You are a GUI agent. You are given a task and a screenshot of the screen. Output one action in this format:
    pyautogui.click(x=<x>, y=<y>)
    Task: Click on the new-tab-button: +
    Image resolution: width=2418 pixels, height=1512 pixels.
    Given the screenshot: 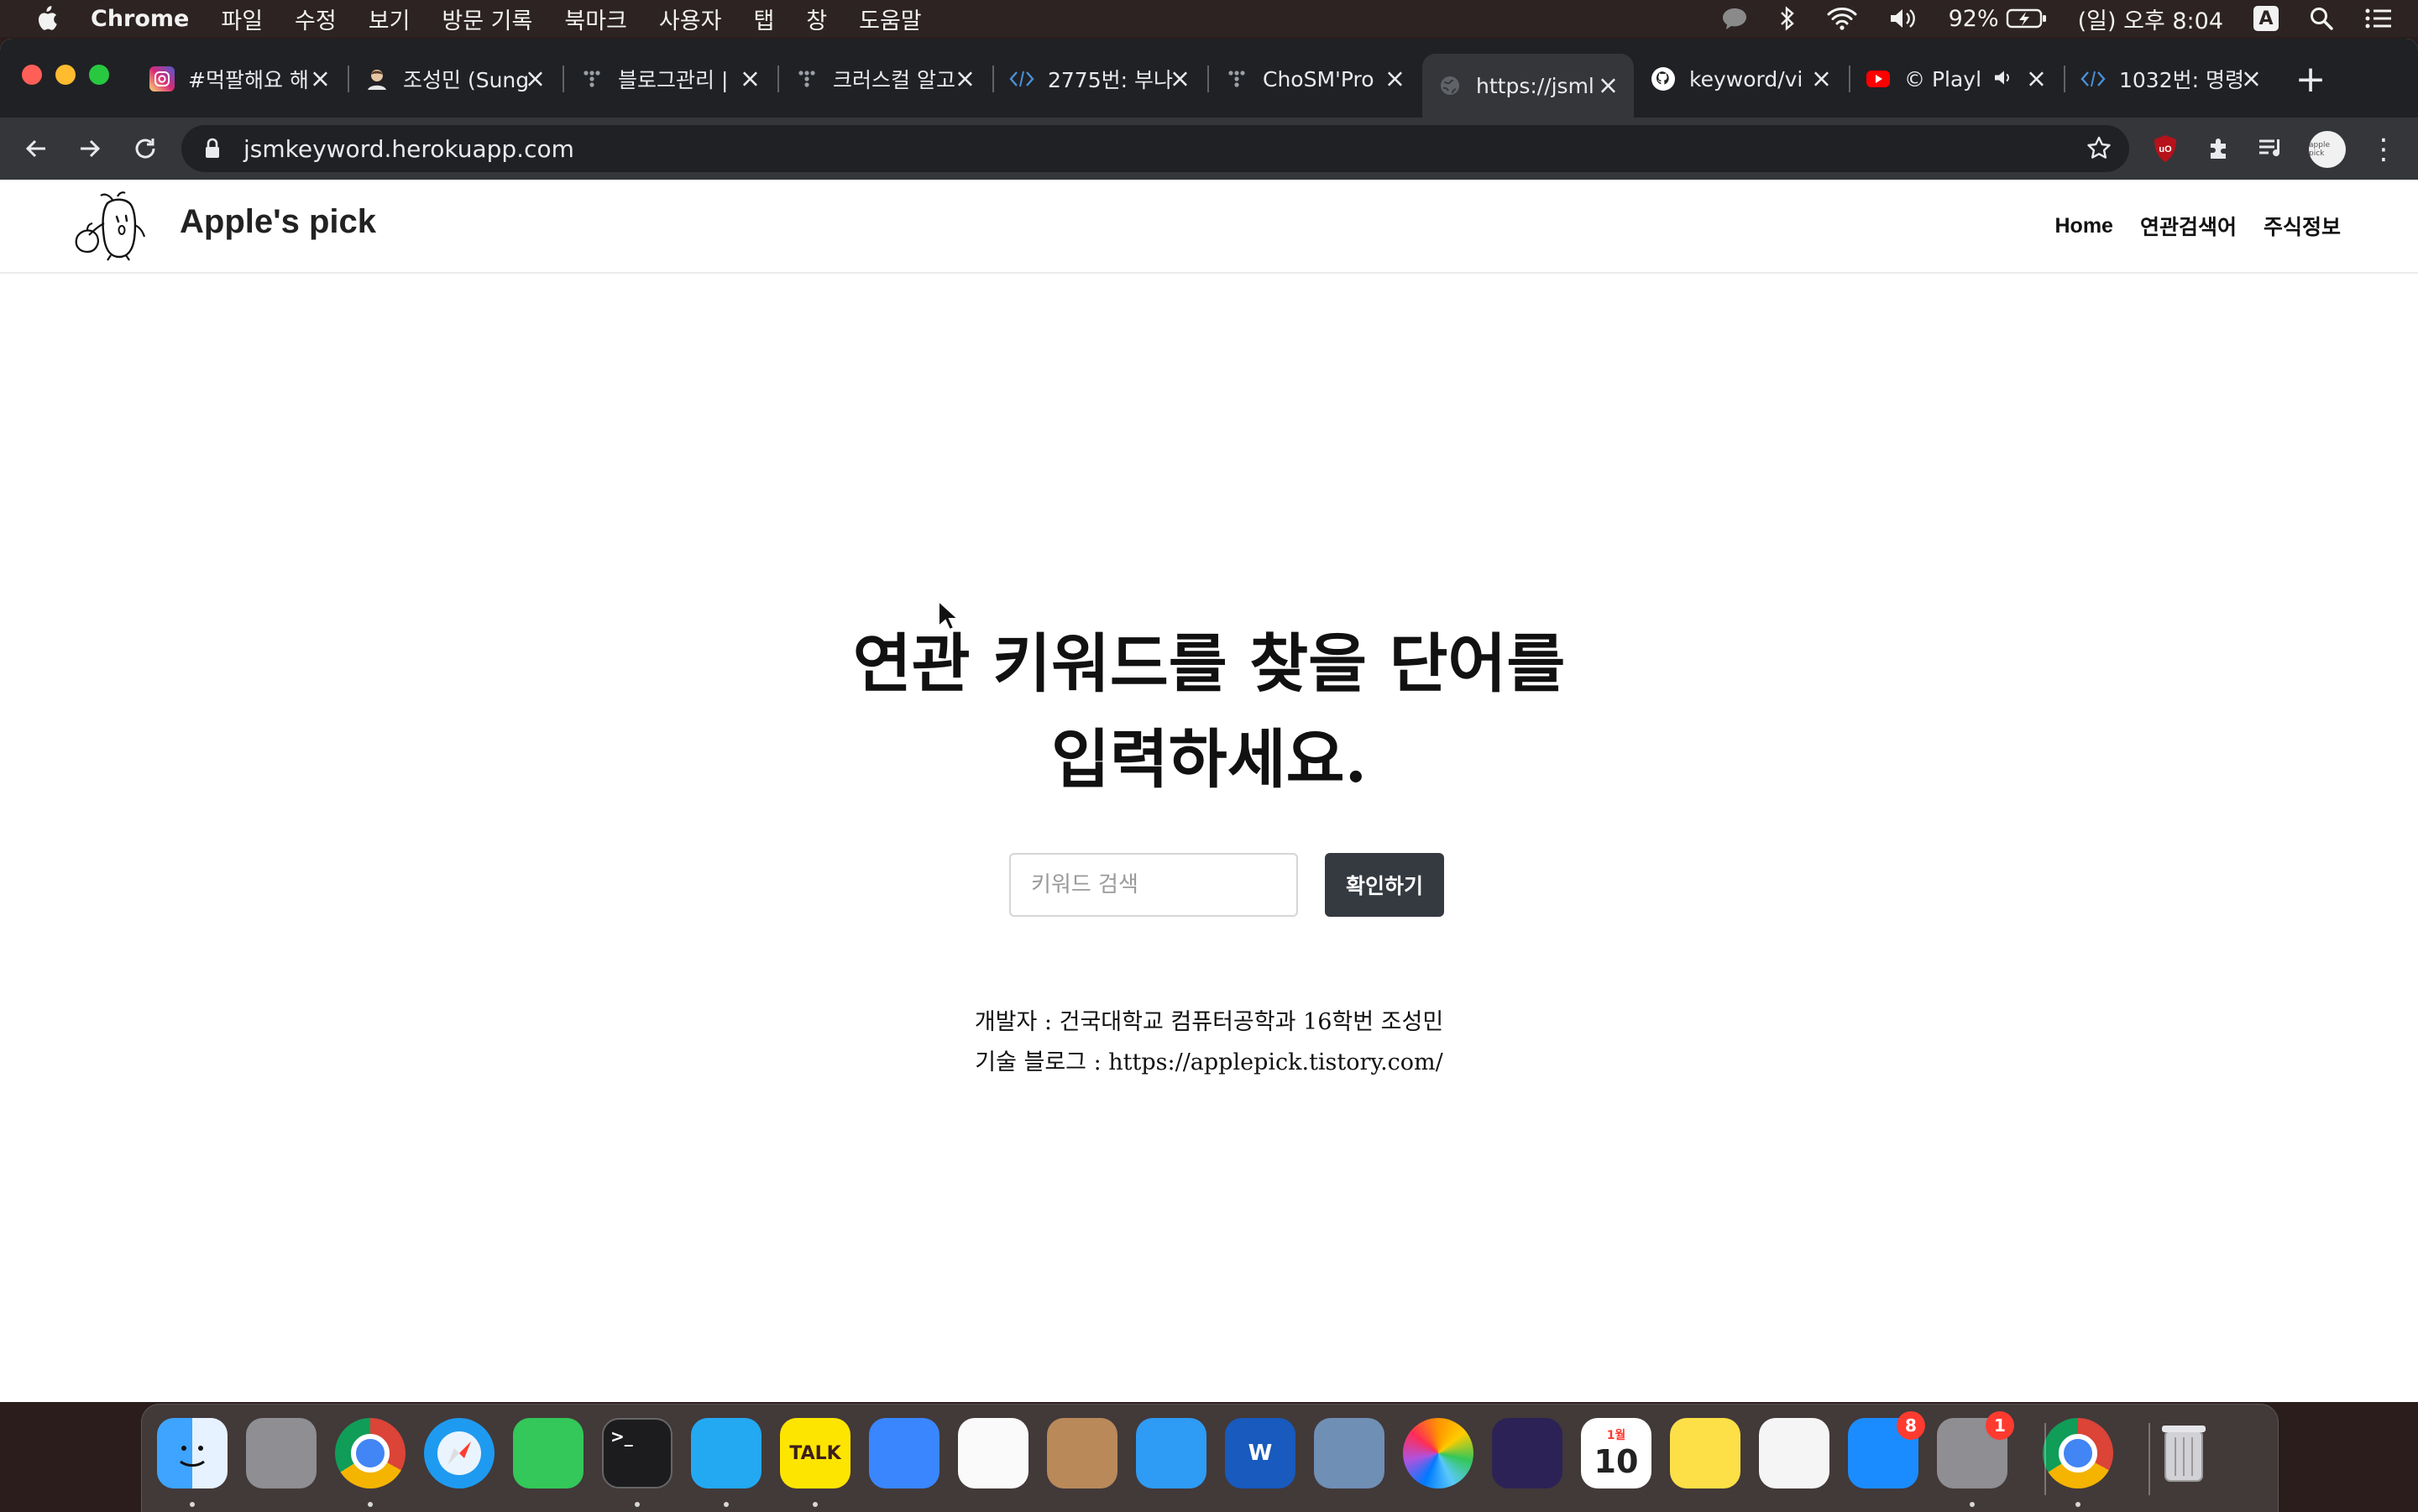 What is the action you would take?
    pyautogui.click(x=2310, y=79)
    